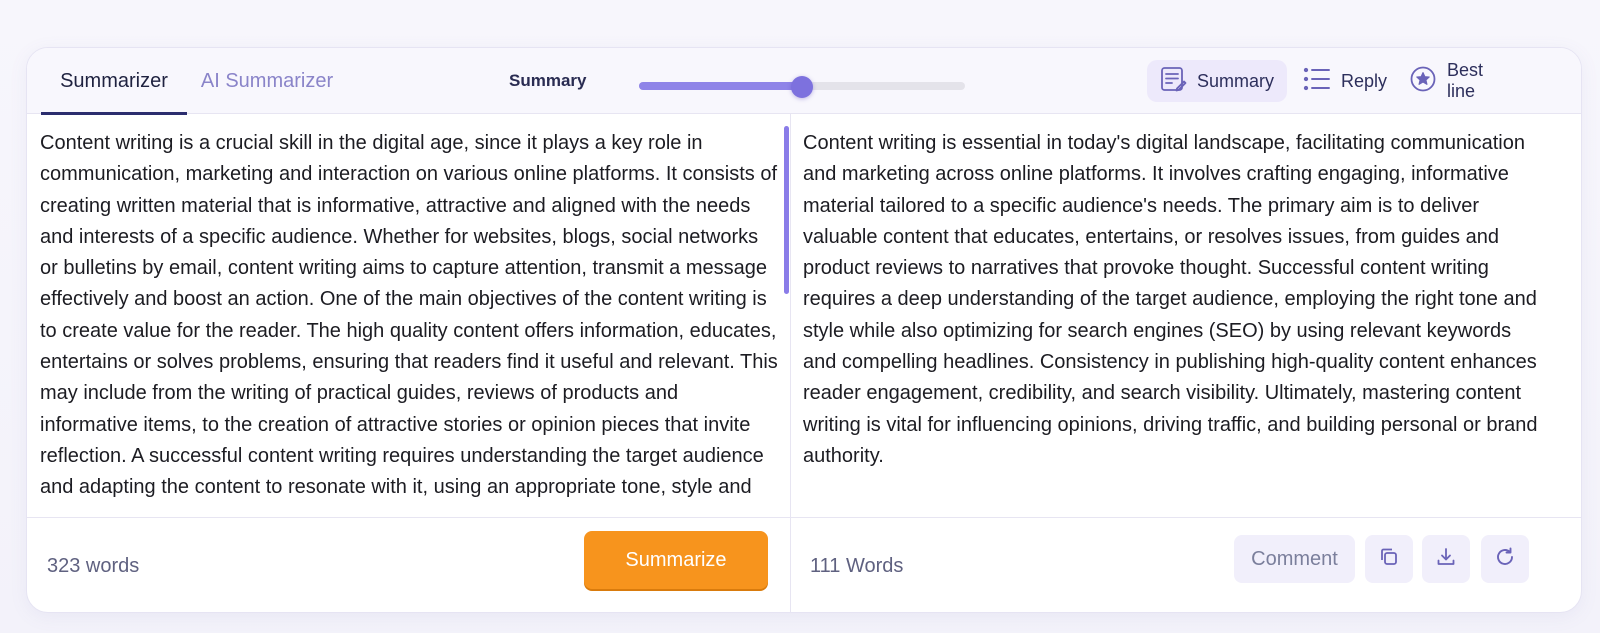  I want to click on output-word-count: 111 Words, so click(857, 565).